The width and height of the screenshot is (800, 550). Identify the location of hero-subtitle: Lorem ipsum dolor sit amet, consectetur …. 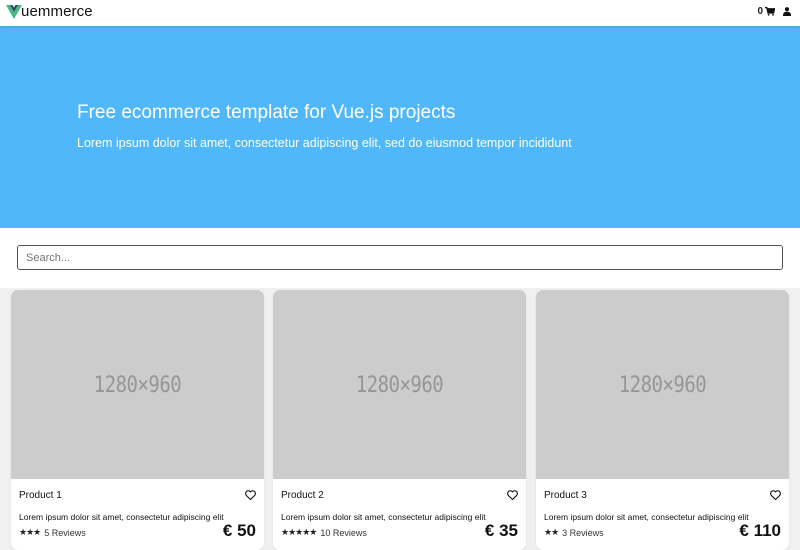
(324, 143).